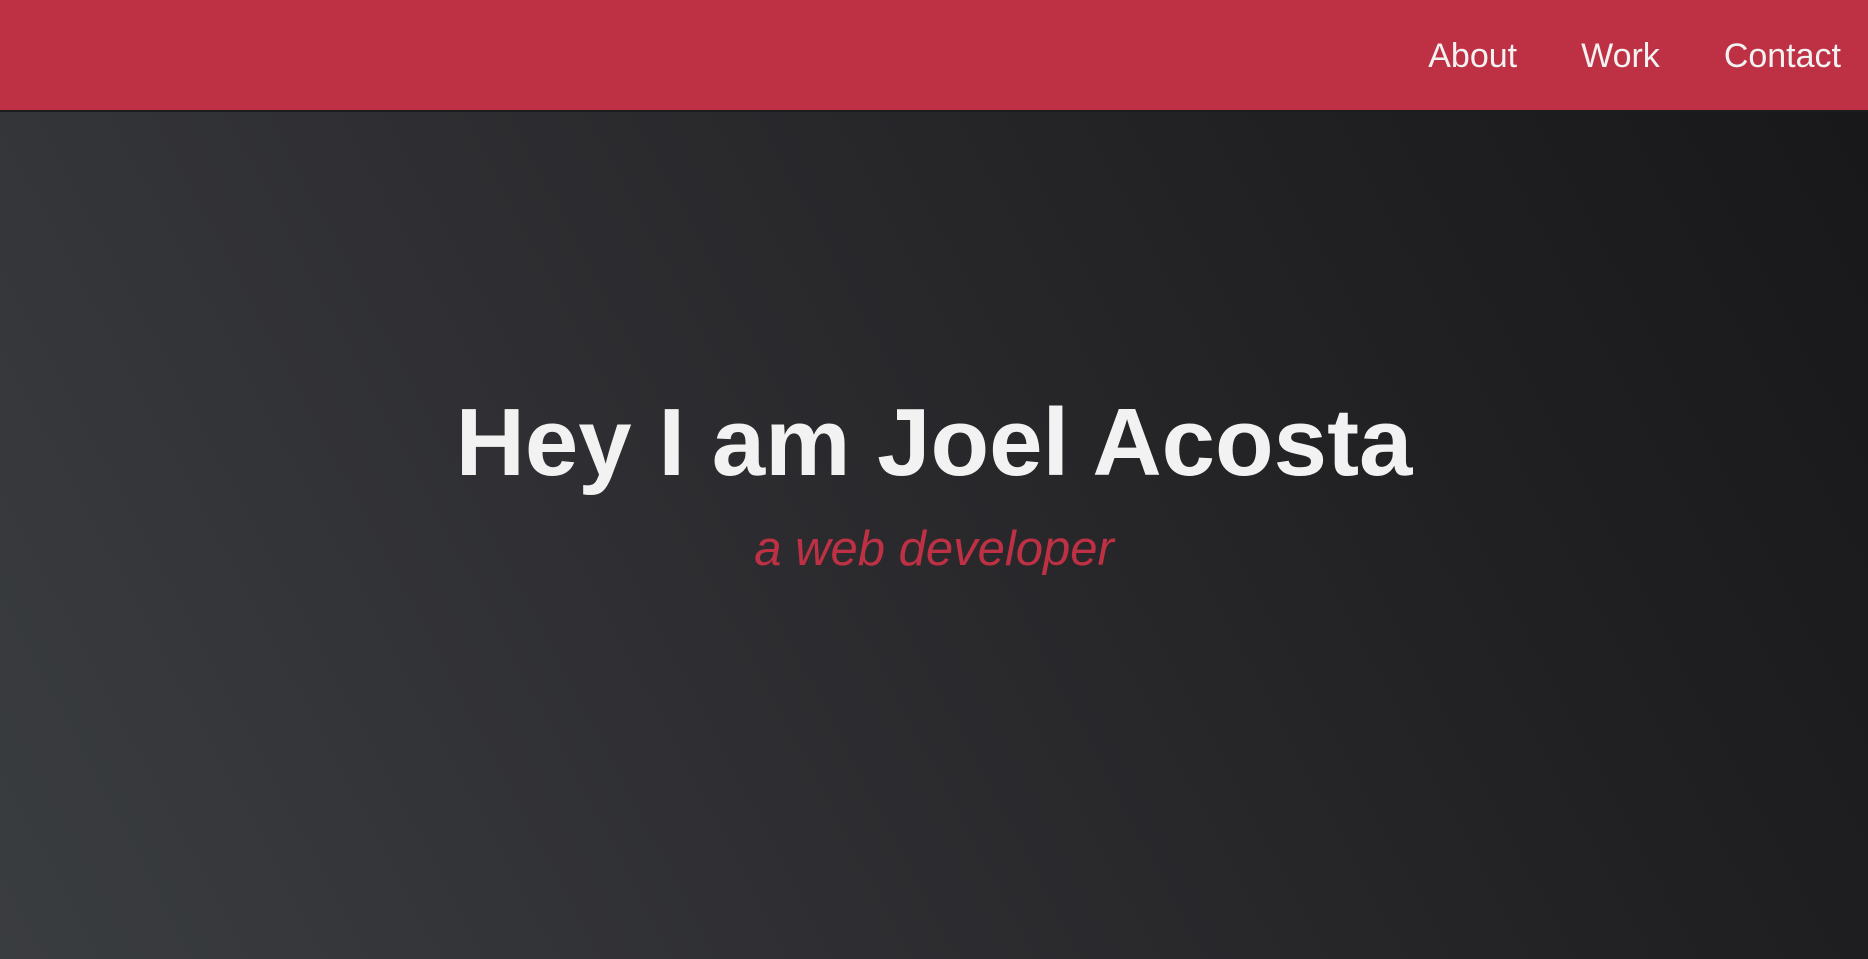 The width and height of the screenshot is (1868, 959). Describe the element at coordinates (934, 442) in the screenshot. I see `hero-title: Hey I am Joel Acosta` at that location.